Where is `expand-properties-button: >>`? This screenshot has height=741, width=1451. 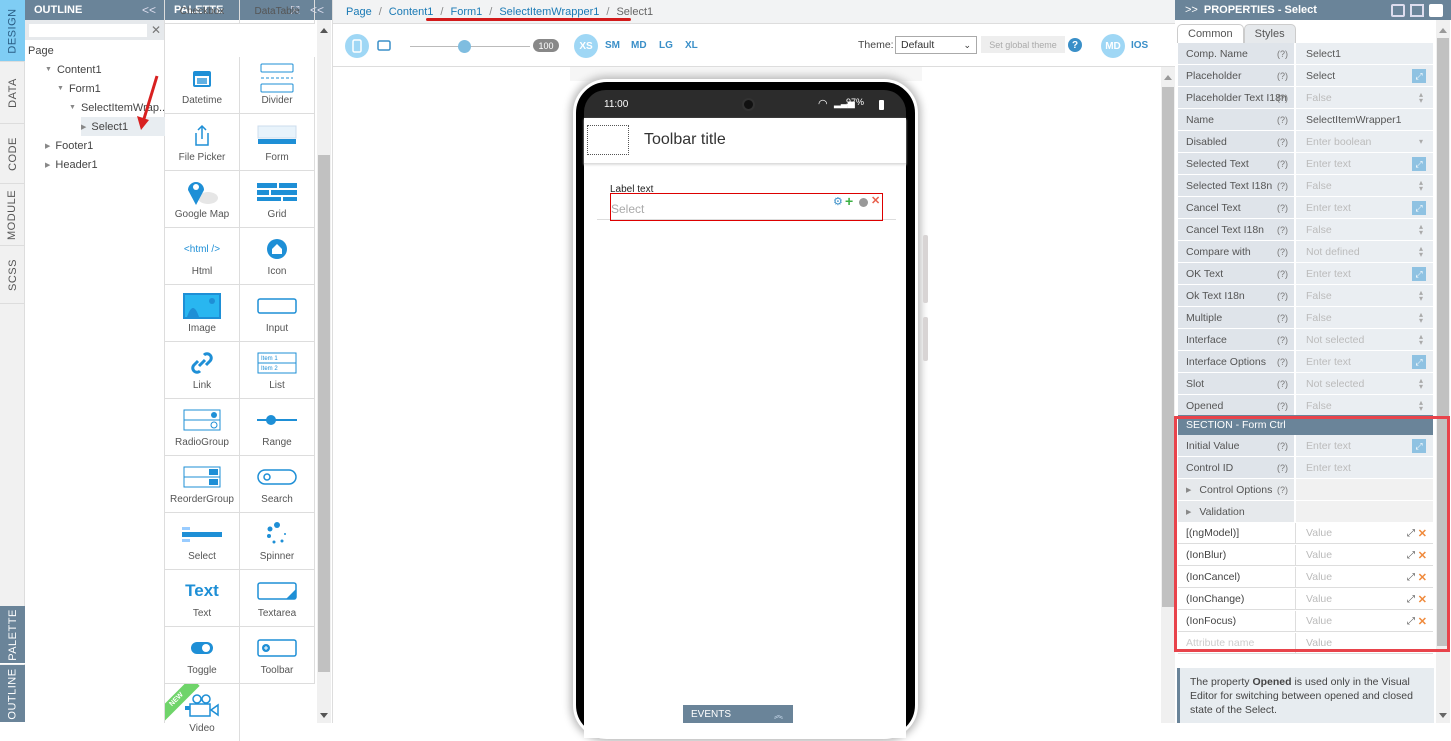 expand-properties-button: >> is located at coordinates (1191, 10).